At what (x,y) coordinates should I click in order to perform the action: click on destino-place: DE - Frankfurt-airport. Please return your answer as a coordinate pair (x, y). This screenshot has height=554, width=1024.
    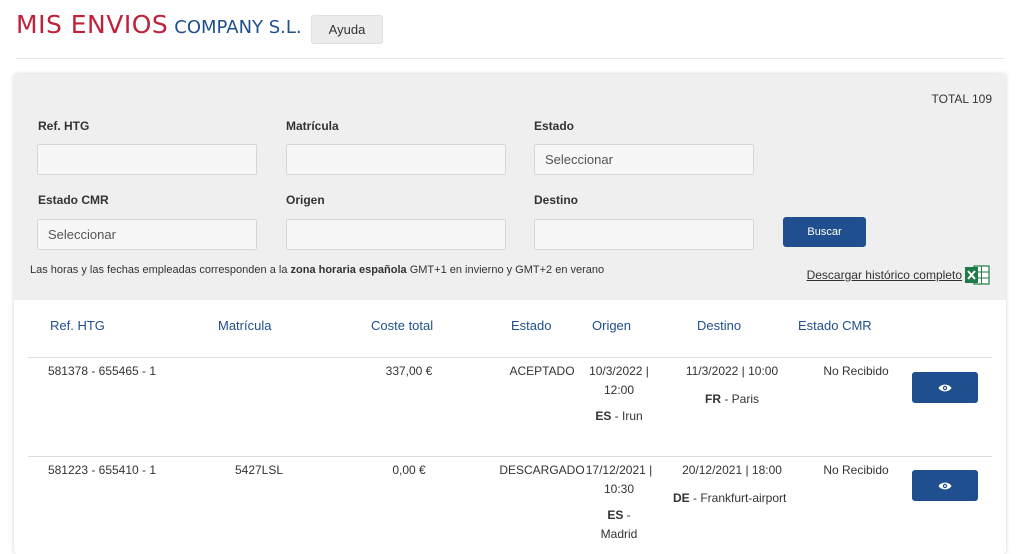
    Looking at the image, I should click on (730, 498).